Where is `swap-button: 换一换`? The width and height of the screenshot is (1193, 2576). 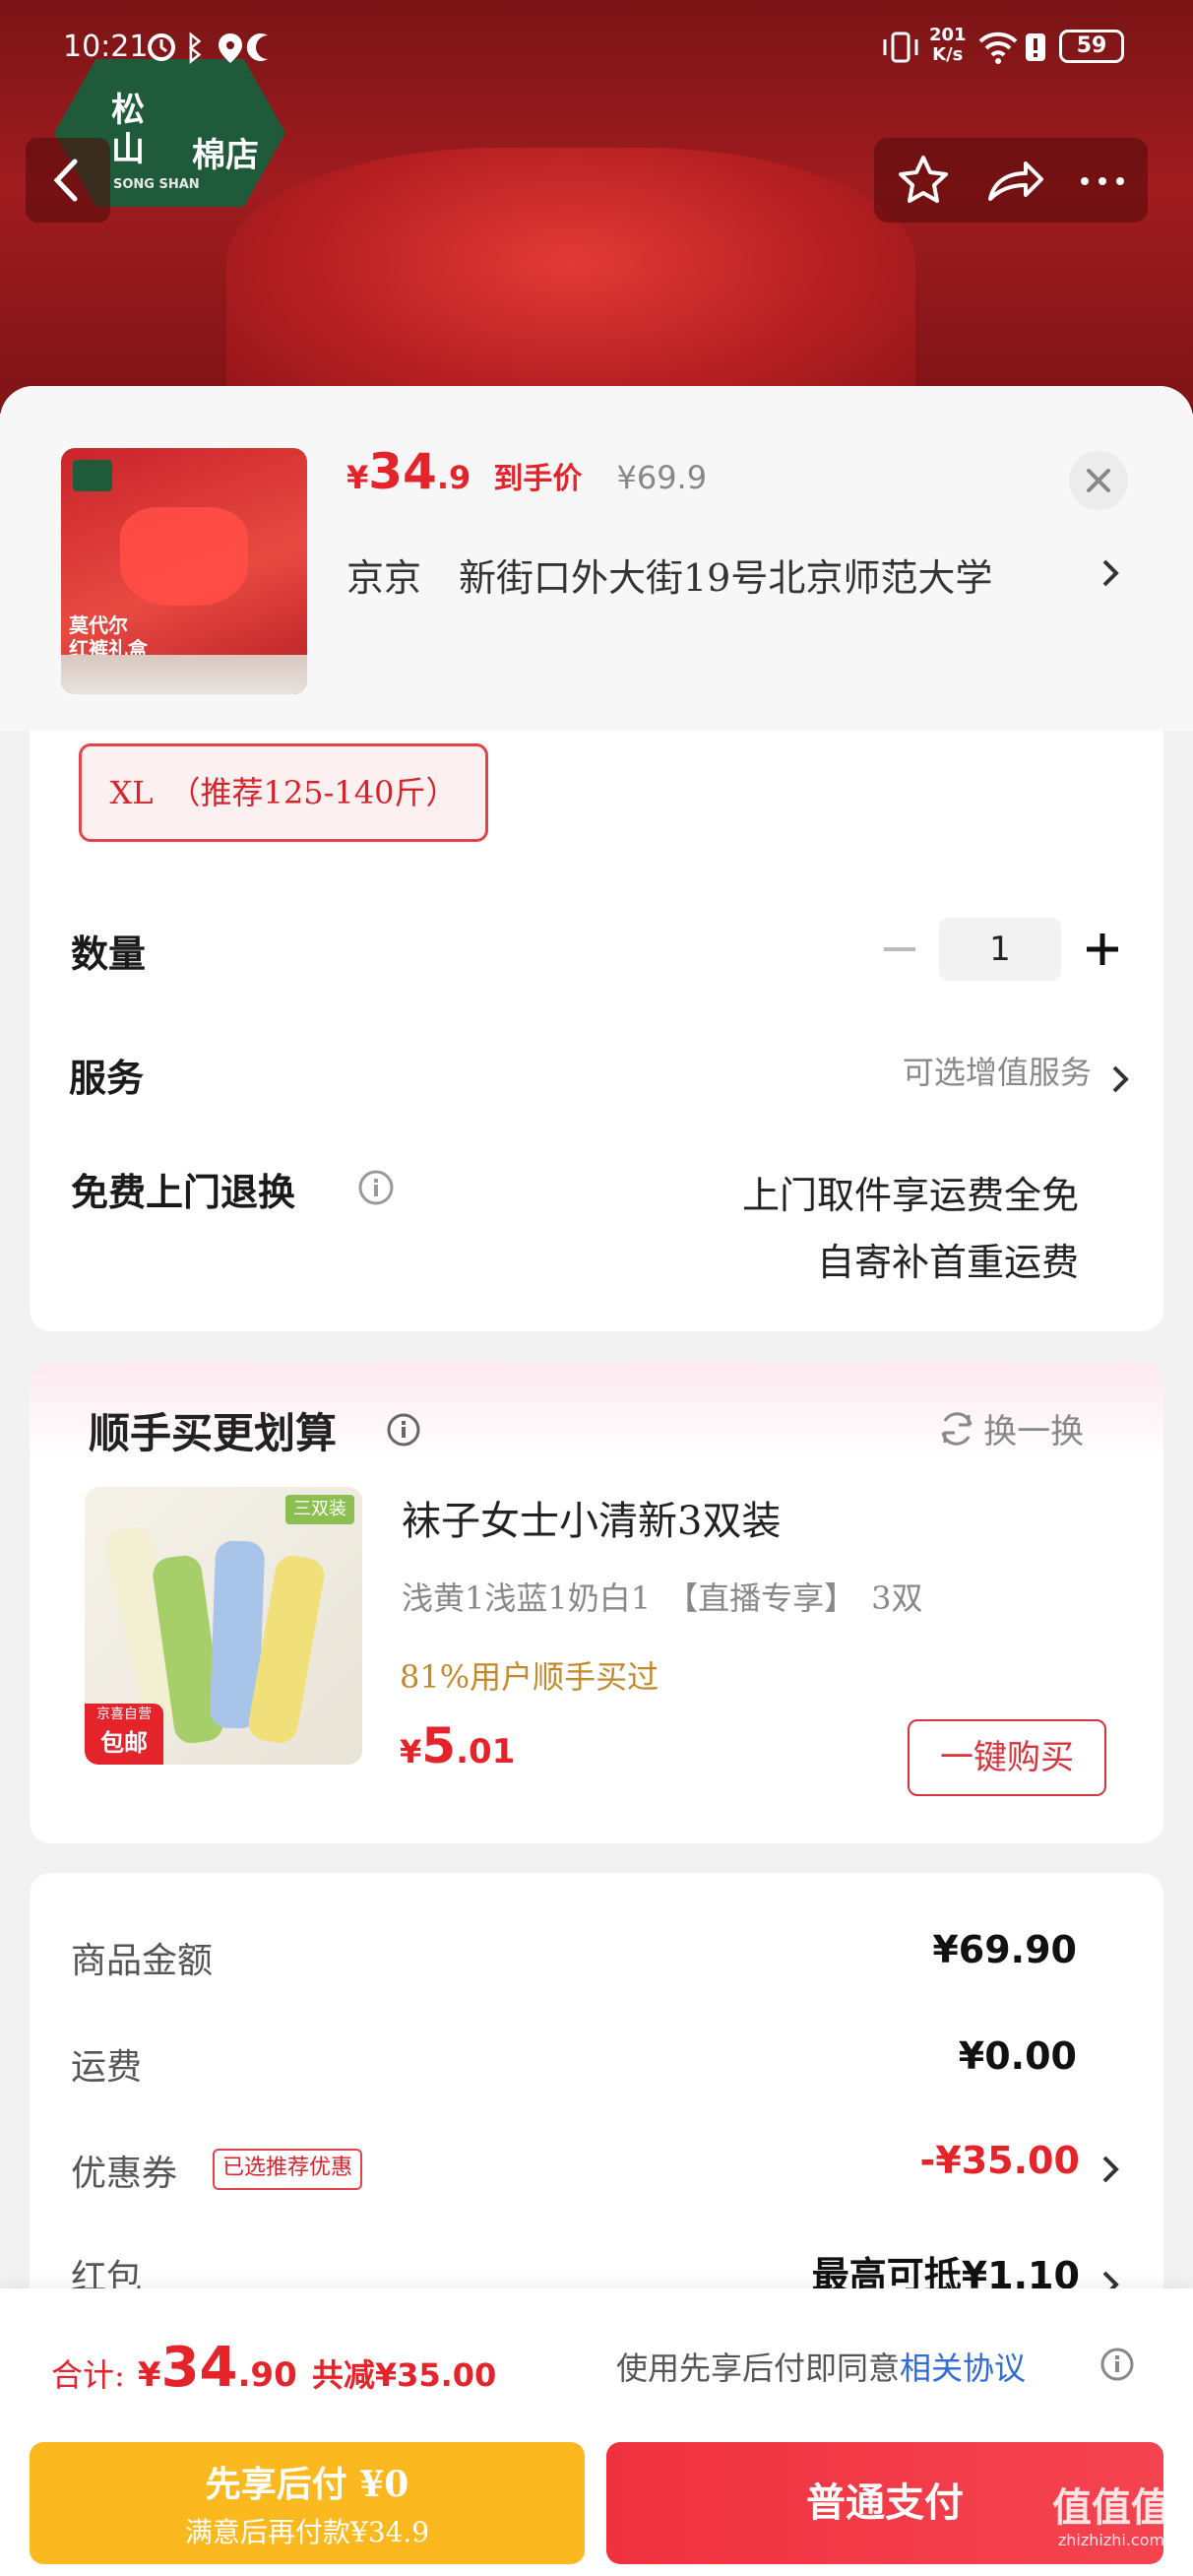
swap-button: 换一换 is located at coordinates (1023, 1428).